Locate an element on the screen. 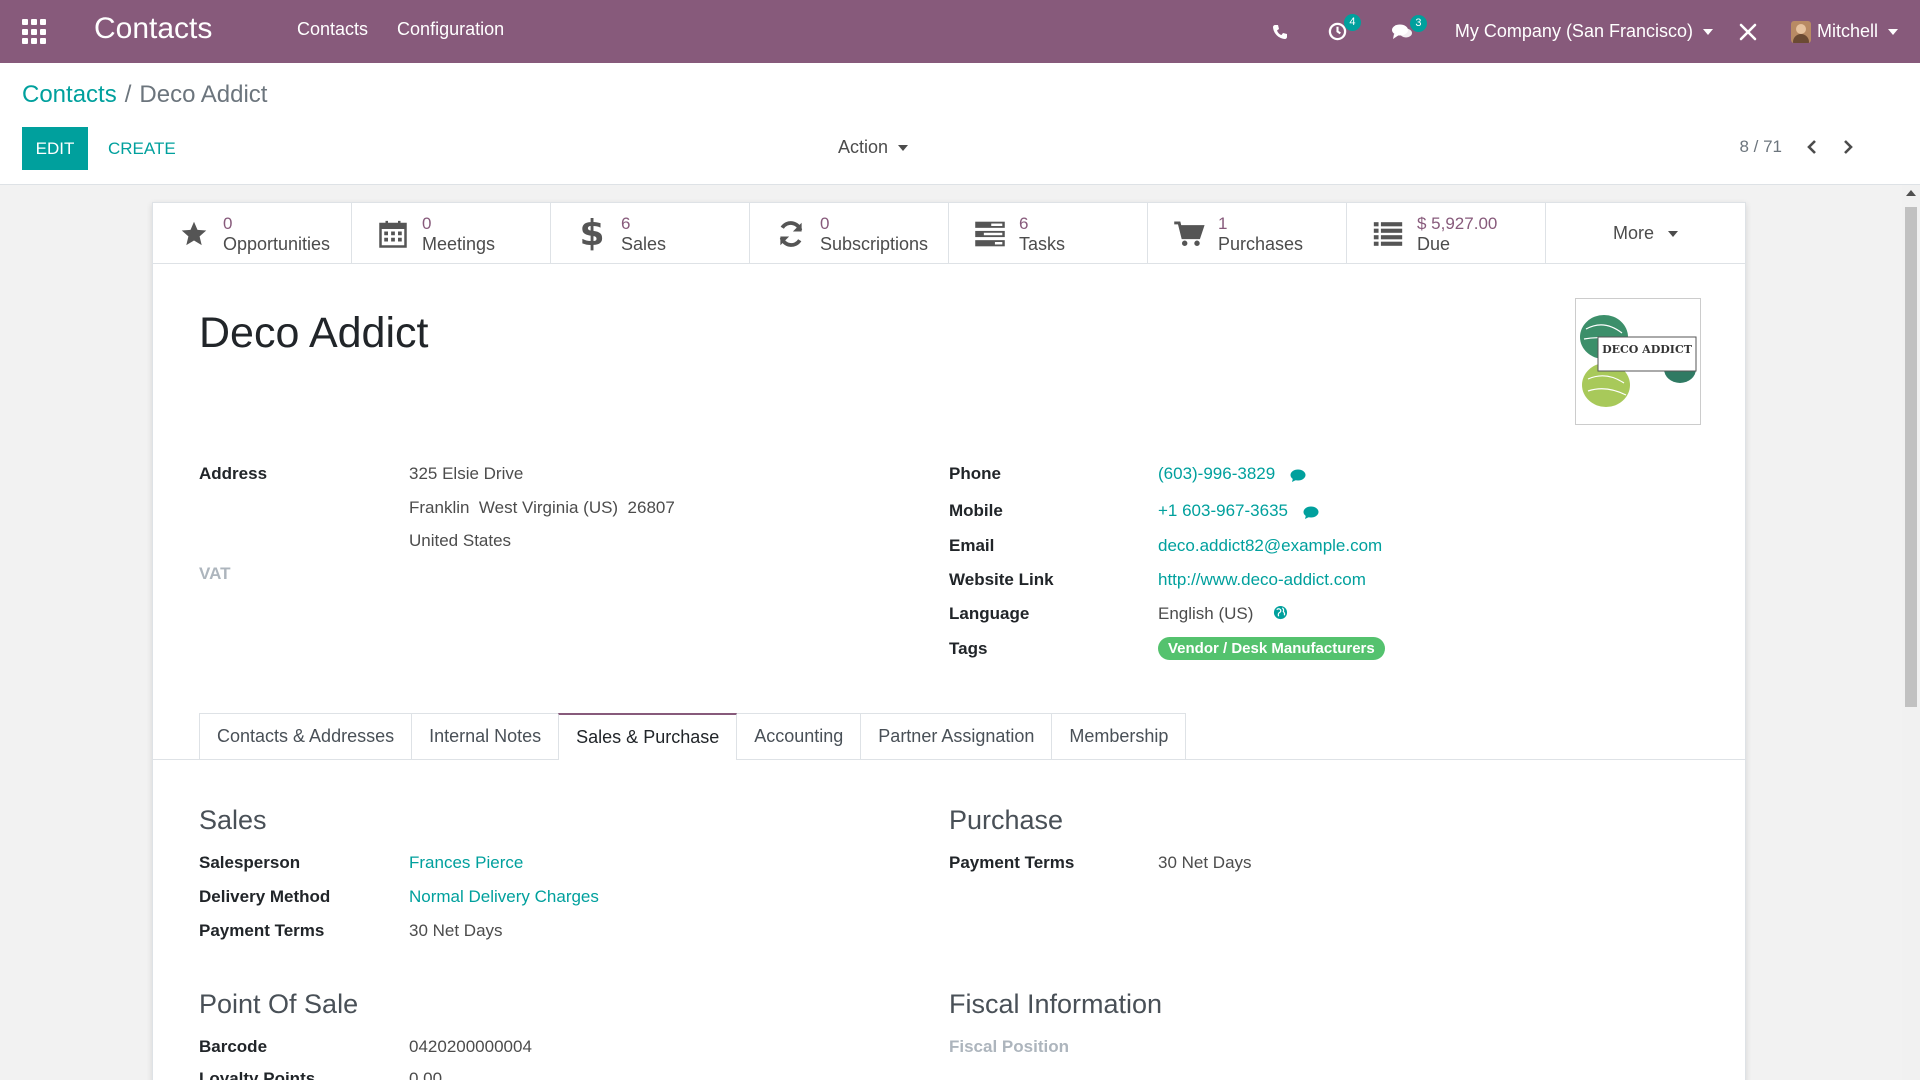 Image resolution: width=1920 pixels, height=1080 pixels. dollar-icon: $ is located at coordinates (592, 233).